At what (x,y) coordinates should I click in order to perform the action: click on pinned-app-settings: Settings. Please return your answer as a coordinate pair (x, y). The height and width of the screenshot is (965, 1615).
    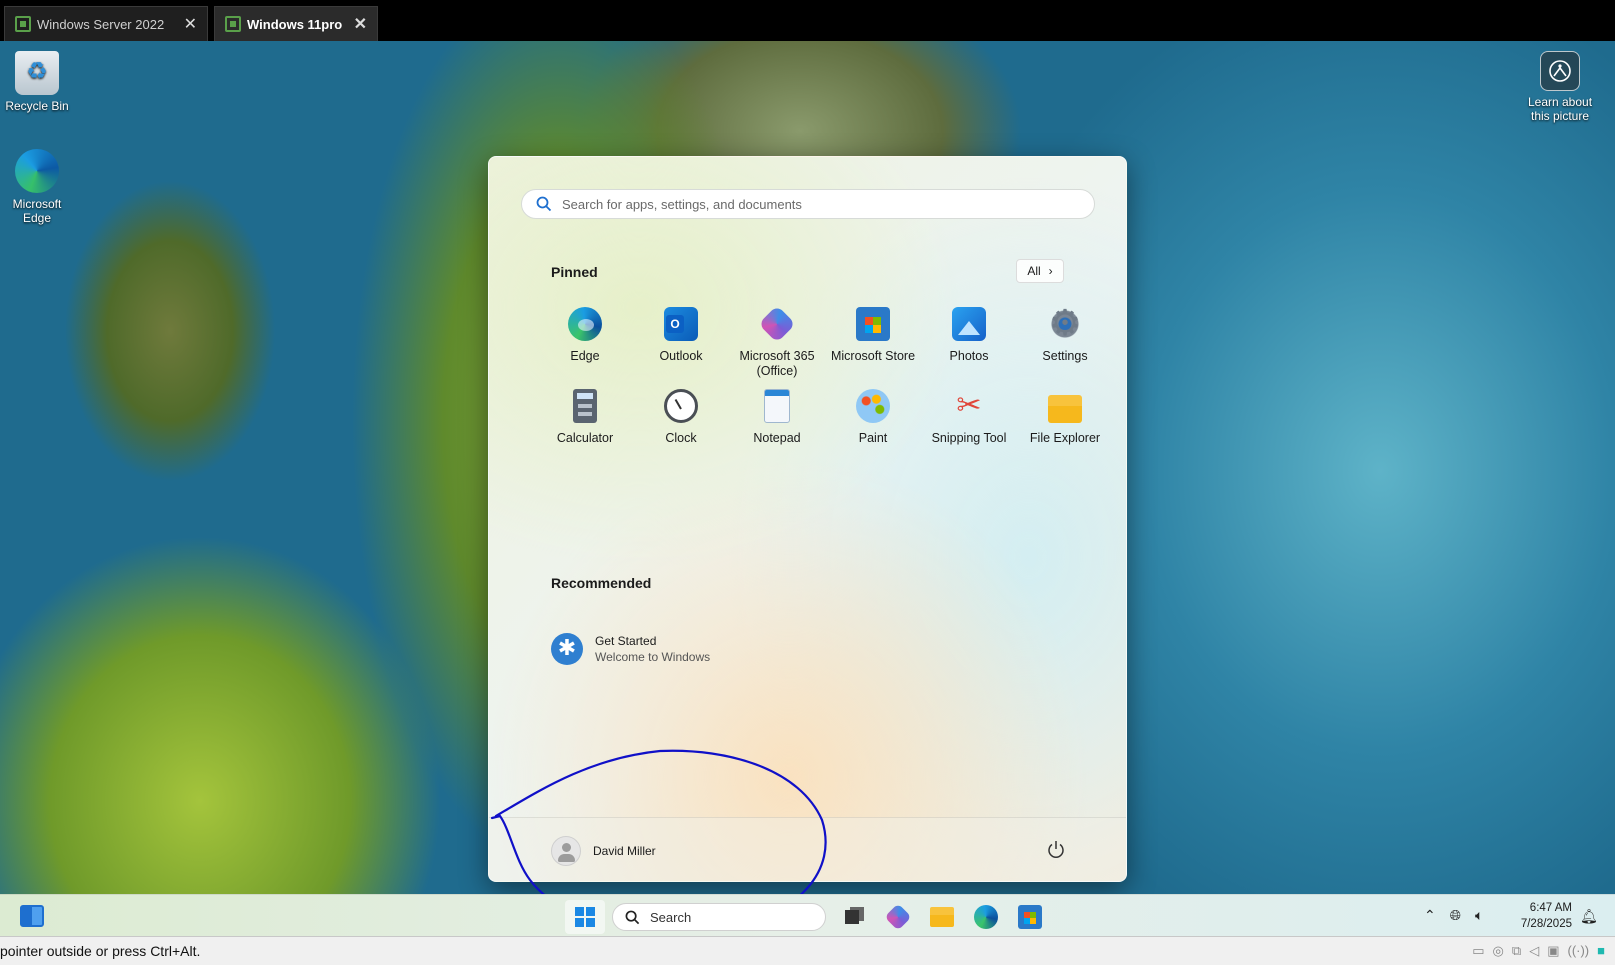
    Looking at the image, I should click on (1065, 346).